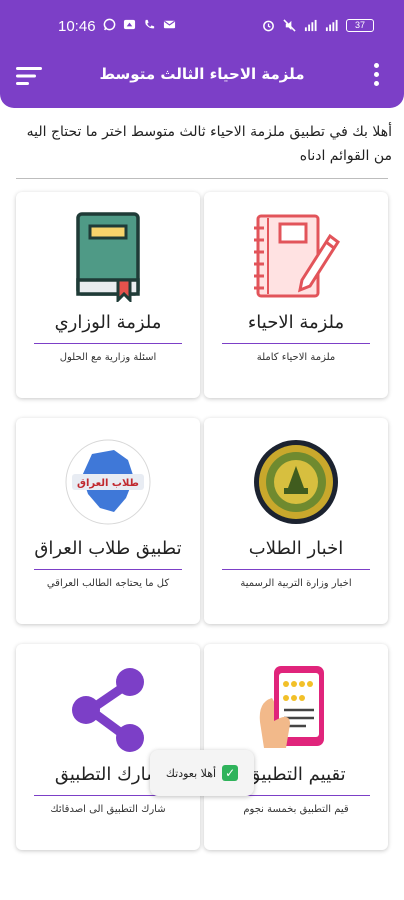 The width and height of the screenshot is (404, 900). I want to click on mail-icon, so click(169, 24).